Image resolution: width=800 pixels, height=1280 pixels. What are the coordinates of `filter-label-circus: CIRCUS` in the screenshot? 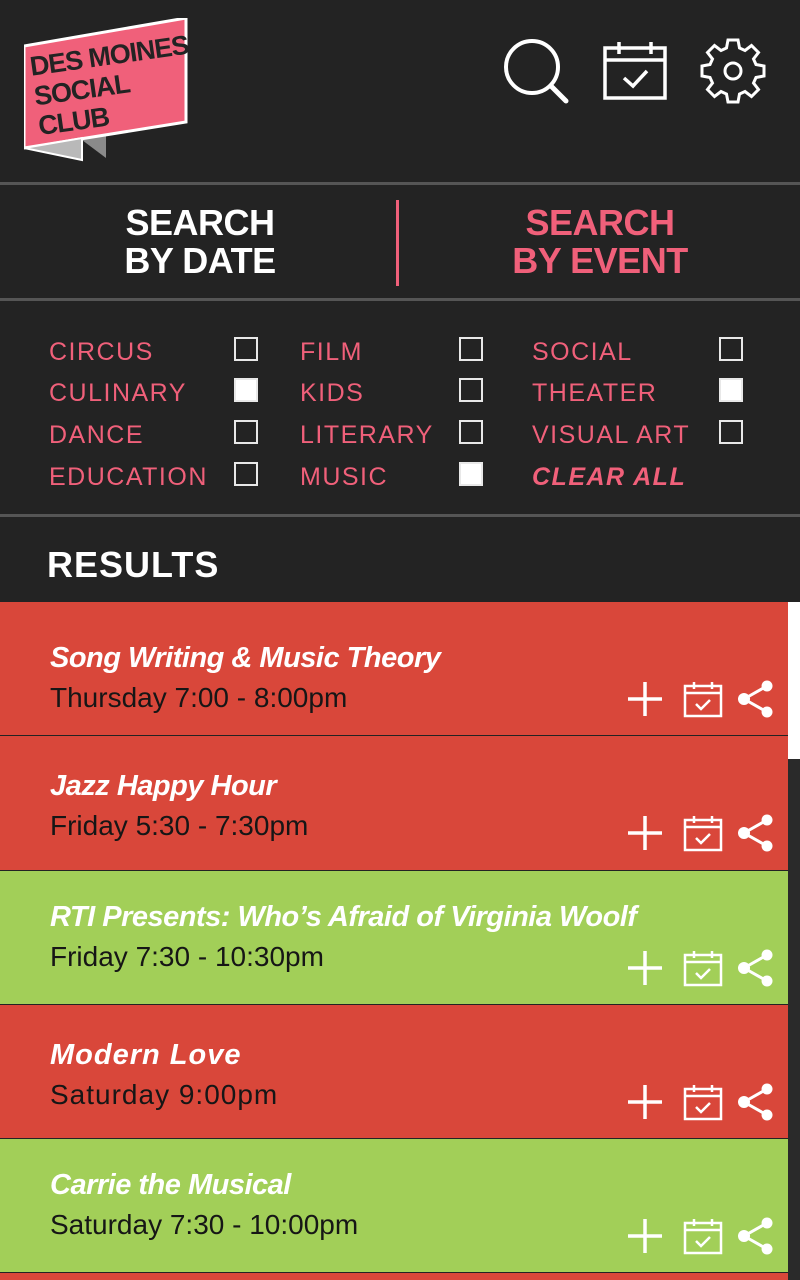 It's located at (101, 352).